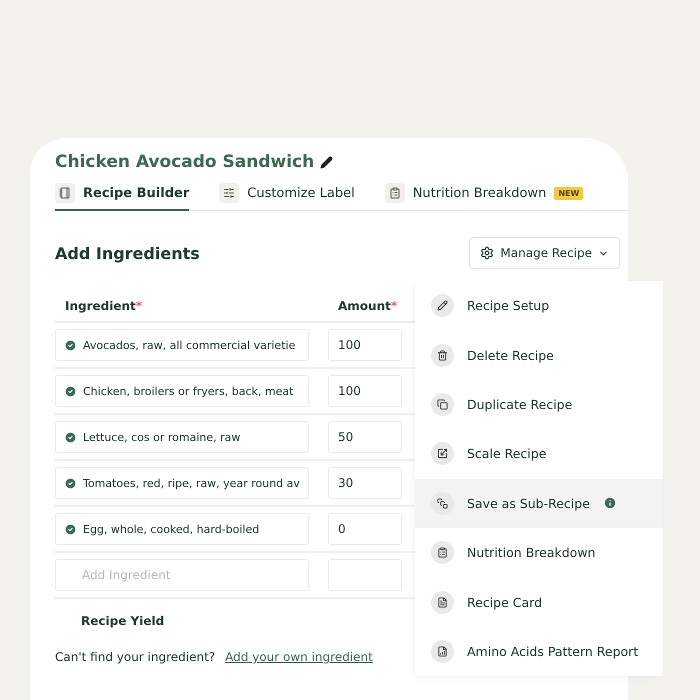  What do you see at coordinates (182, 575) in the screenshot?
I see `add-ingredient-field: Add Ingredient` at bounding box center [182, 575].